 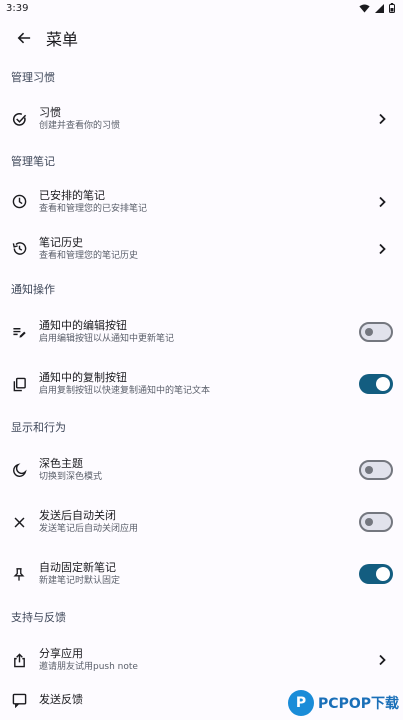 I want to click on item-title: 深色主题, so click(x=61, y=463).